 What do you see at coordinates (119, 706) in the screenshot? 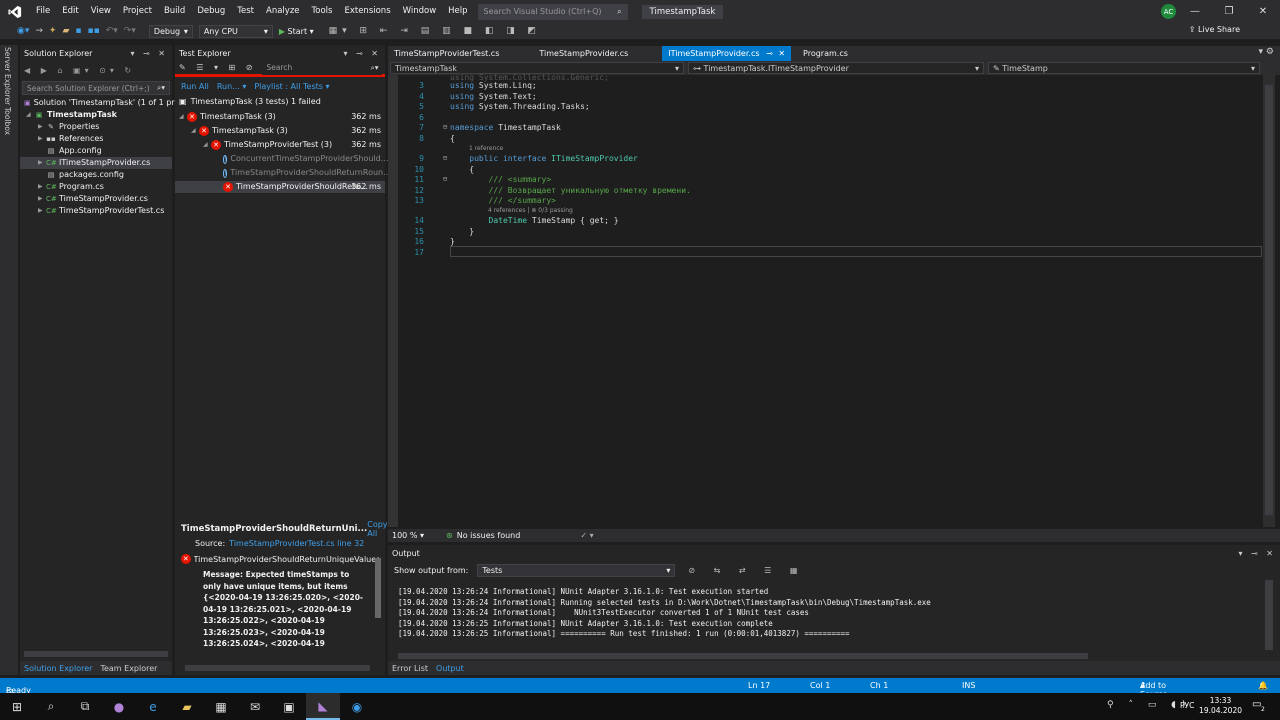
I see `cortana-icon: ●` at bounding box center [119, 706].